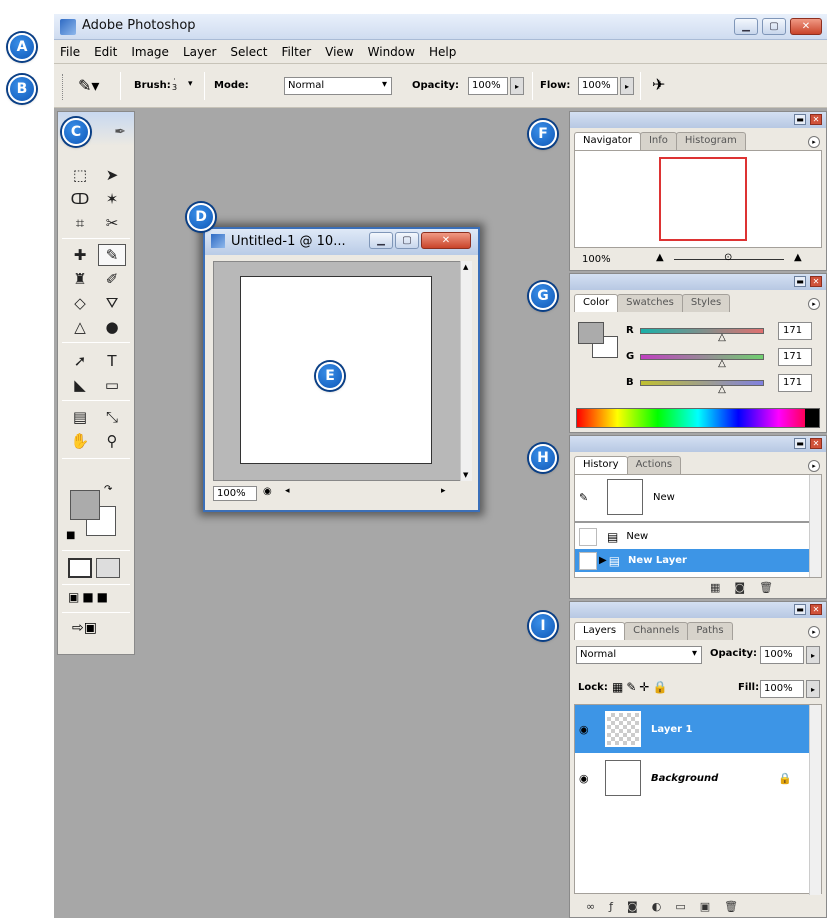 This screenshot has height=918, width=827. I want to click on mode-select: Normal ▾, so click(338, 86).